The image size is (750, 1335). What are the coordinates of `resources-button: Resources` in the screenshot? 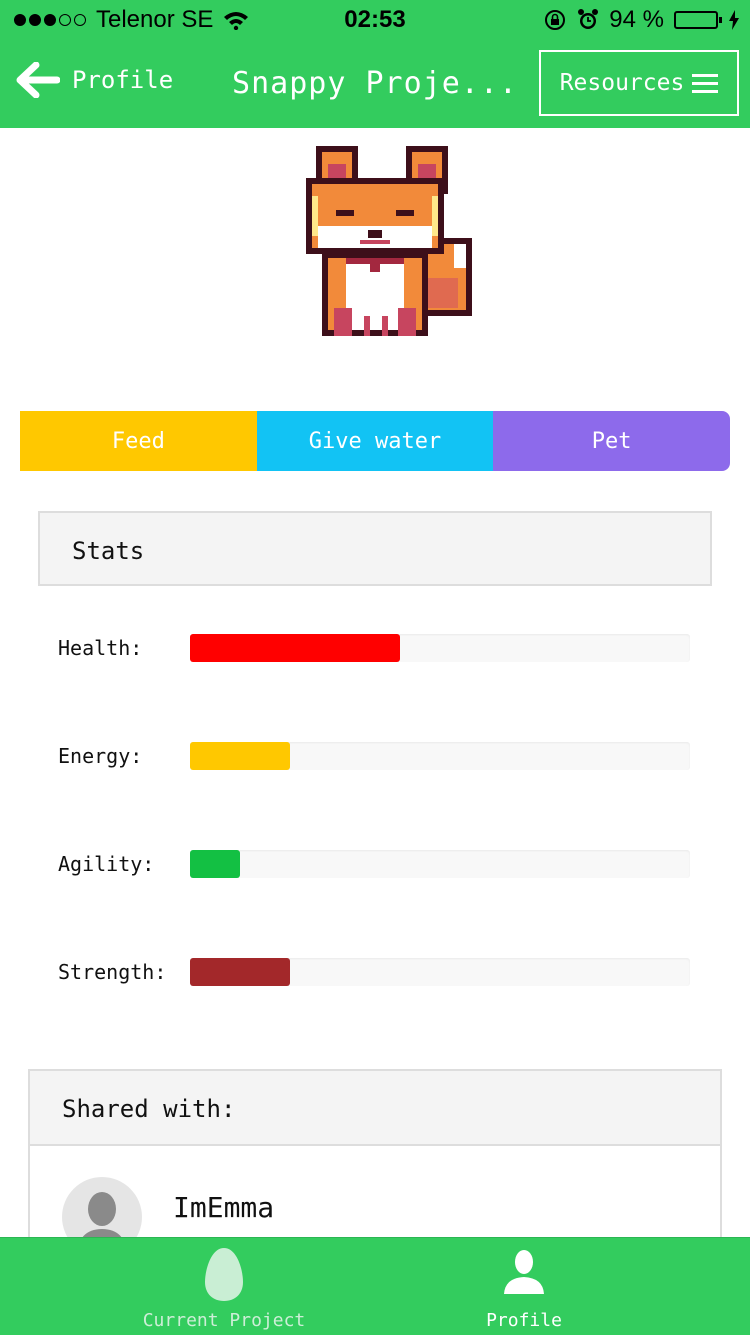 It's located at (639, 83).